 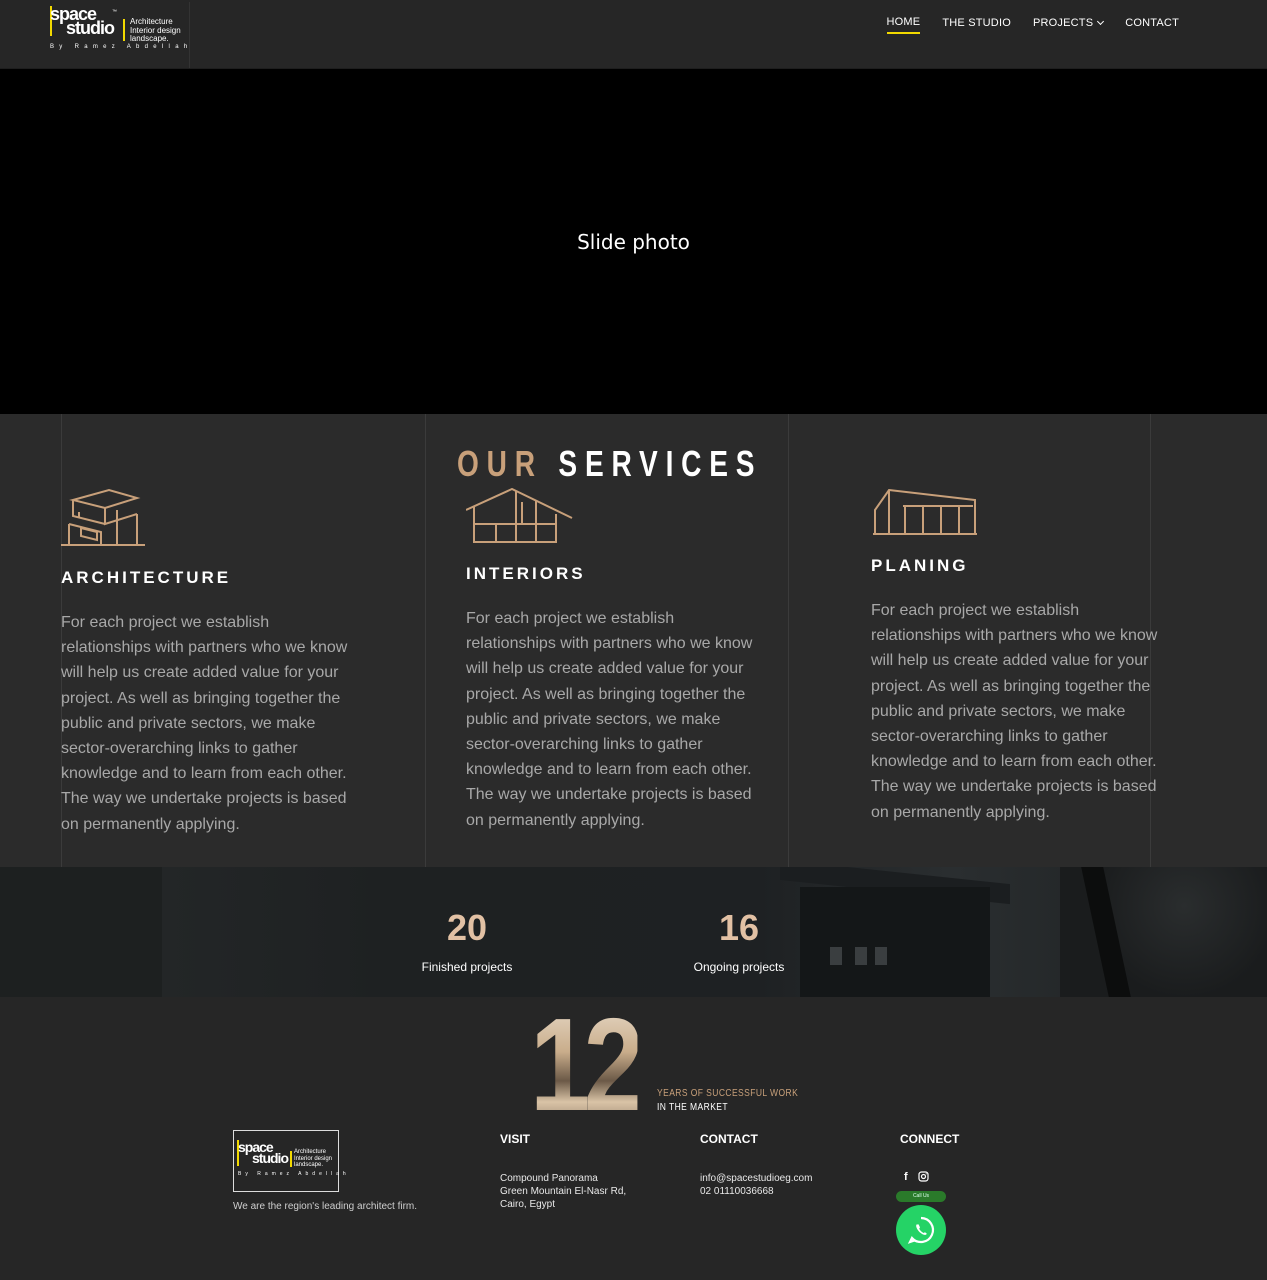 What do you see at coordinates (519, 515) in the screenshot?
I see `interiors-icon` at bounding box center [519, 515].